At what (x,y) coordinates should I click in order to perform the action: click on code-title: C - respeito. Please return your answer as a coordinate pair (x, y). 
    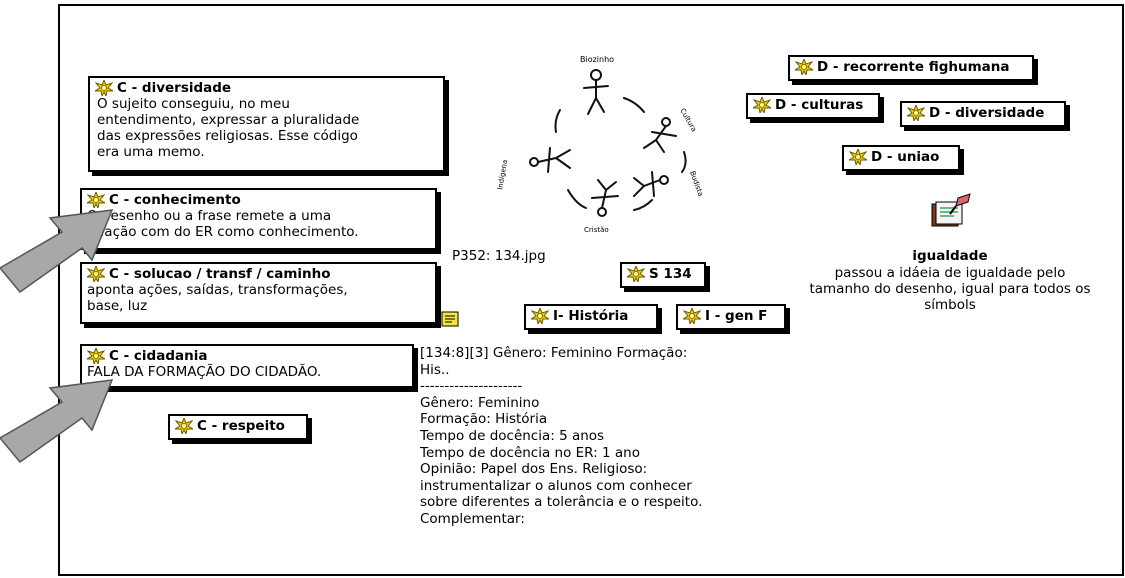
    Looking at the image, I should click on (241, 426).